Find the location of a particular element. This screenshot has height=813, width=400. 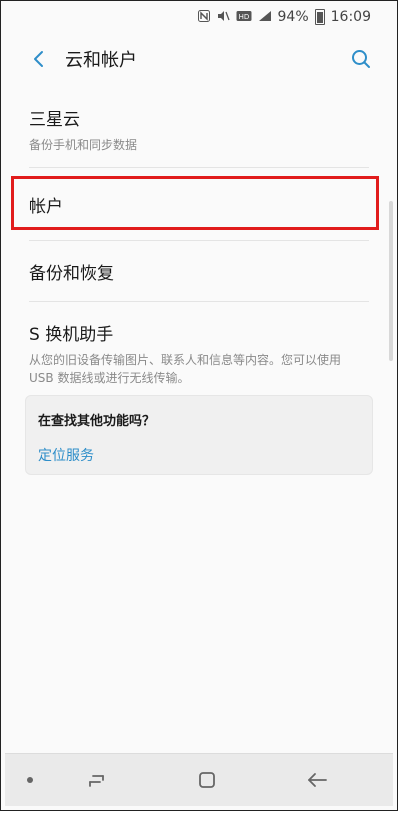

chevron-left-icon is located at coordinates (38, 59).